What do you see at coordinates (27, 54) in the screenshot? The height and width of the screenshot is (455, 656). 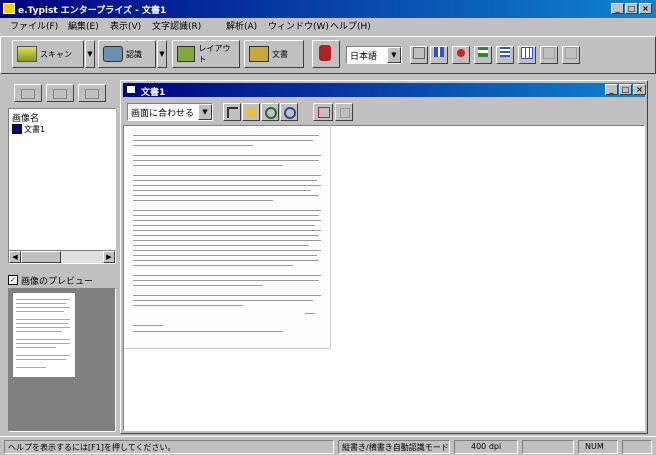 I see `scanner-icon` at bounding box center [27, 54].